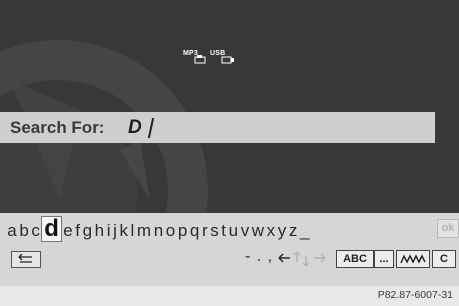 This screenshot has height=306, width=459. I want to click on down-arrow-icon, so click(306, 261).